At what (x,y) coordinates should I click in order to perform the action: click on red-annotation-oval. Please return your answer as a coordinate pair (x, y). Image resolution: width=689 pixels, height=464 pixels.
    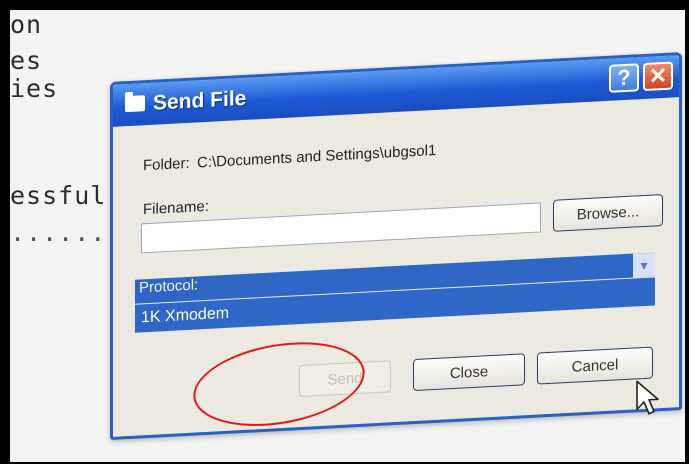
    Looking at the image, I should click on (279, 384).